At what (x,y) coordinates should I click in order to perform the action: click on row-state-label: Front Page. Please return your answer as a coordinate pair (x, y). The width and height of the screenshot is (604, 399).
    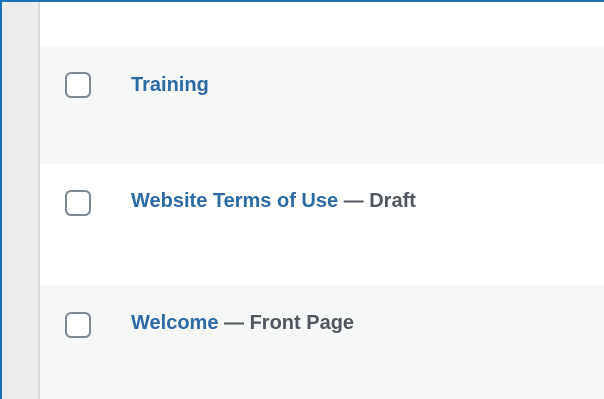
    Looking at the image, I should click on (302, 323).